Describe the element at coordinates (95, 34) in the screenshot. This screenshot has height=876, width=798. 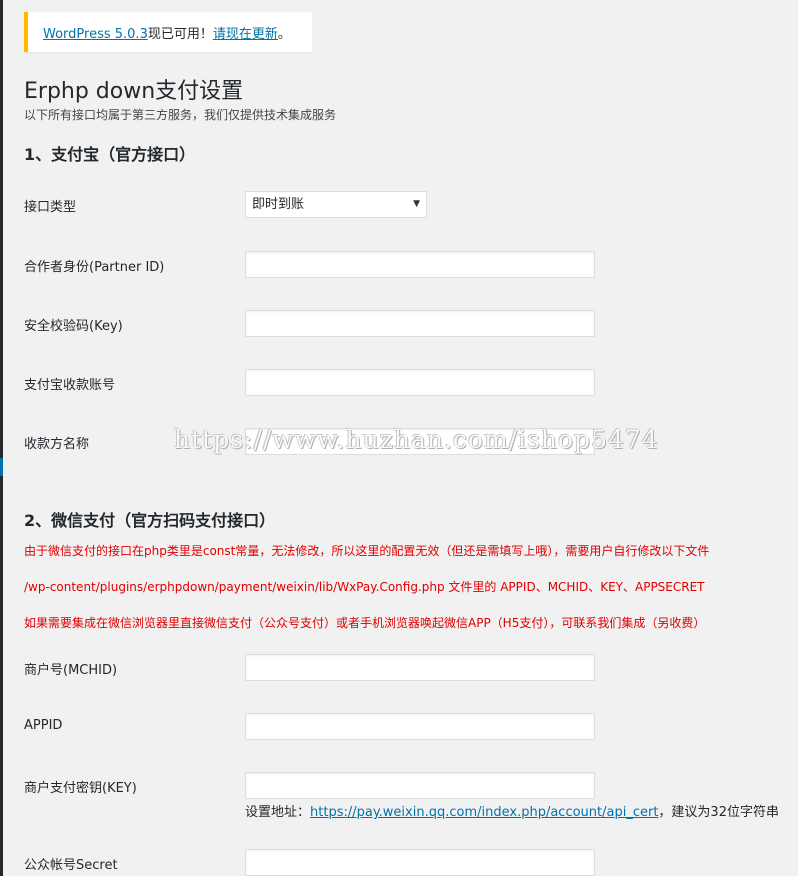
I see `wordpress-version-link: WordPress 5.0.3` at that location.